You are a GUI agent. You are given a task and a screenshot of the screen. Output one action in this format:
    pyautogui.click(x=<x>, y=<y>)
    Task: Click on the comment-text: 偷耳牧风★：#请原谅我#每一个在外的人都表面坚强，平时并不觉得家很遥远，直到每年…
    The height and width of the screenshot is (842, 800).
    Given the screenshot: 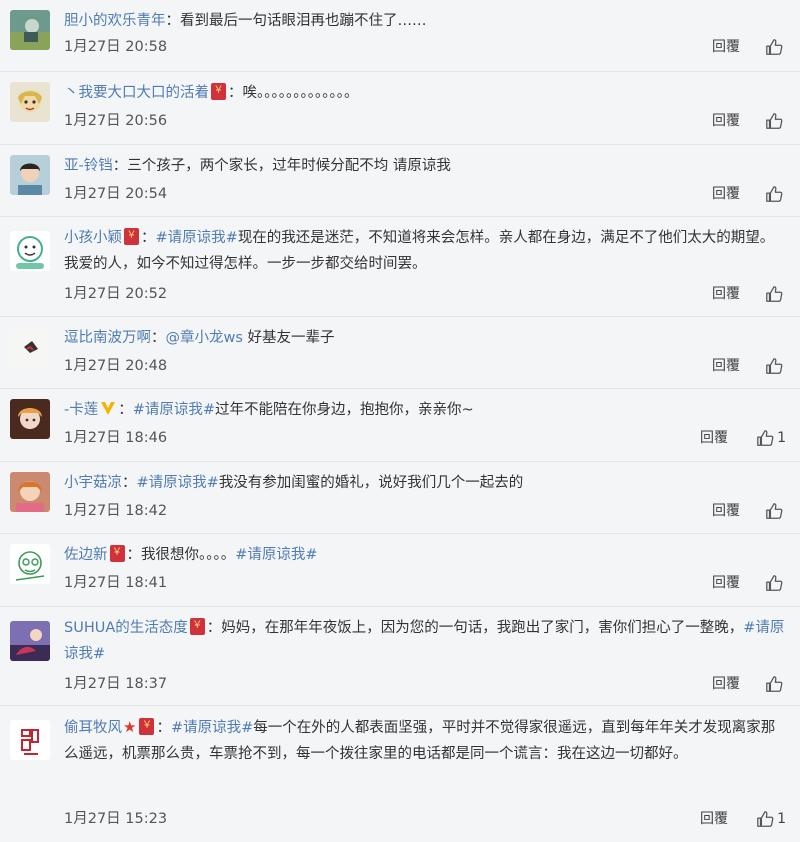 What is the action you would take?
    pyautogui.click(x=425, y=740)
    